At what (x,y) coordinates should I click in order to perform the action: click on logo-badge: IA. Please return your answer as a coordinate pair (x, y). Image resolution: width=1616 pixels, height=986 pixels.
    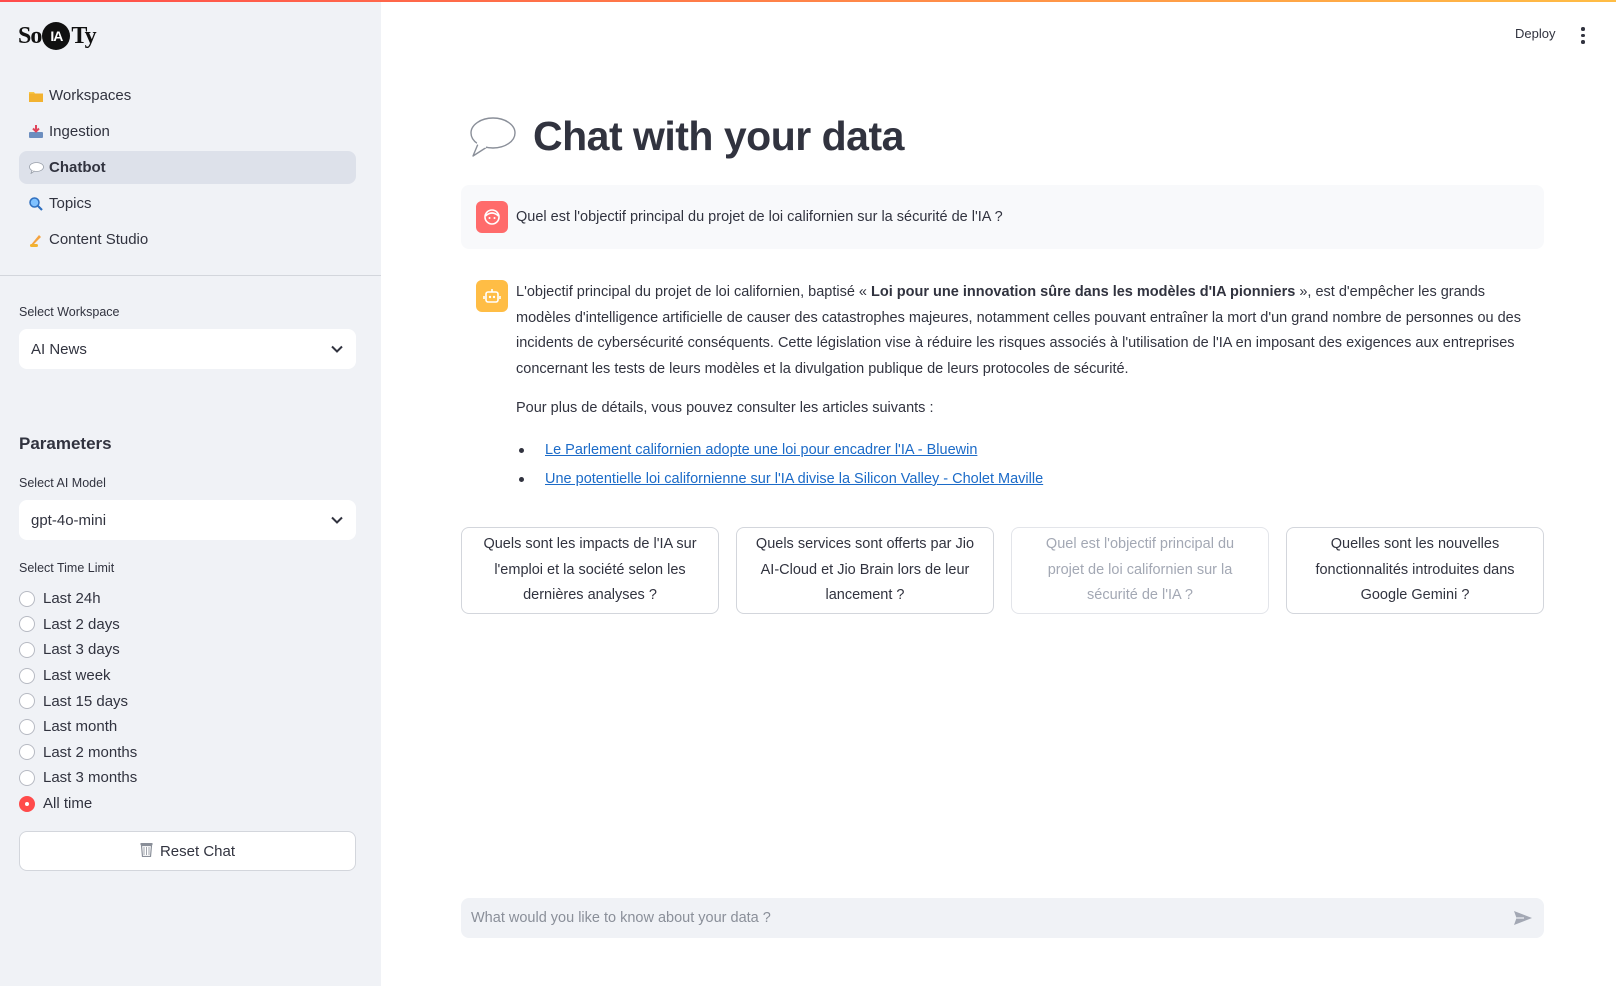
    Looking at the image, I should click on (56, 36).